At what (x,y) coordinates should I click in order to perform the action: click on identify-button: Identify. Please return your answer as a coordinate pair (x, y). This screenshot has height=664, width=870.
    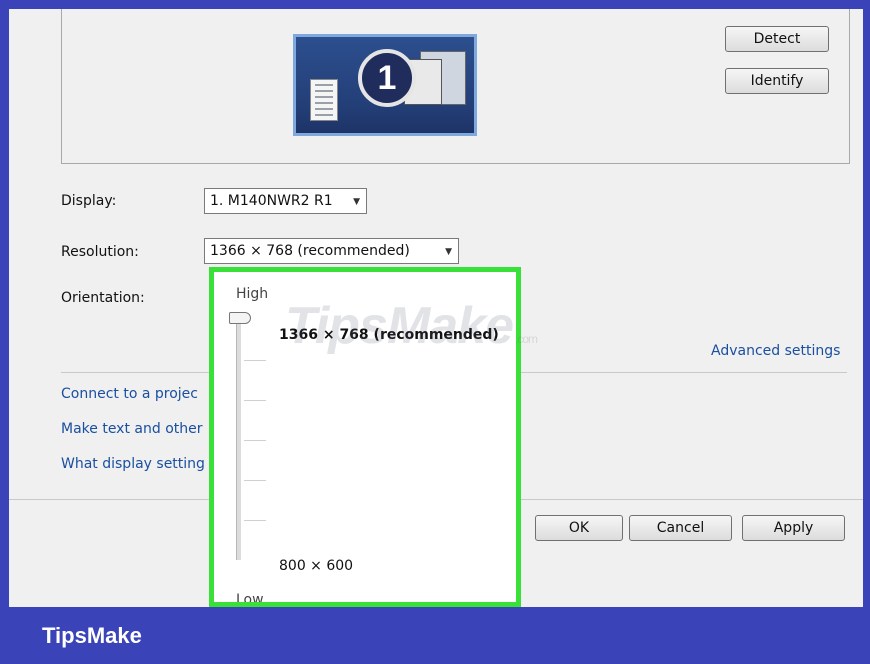
    Looking at the image, I should click on (777, 81).